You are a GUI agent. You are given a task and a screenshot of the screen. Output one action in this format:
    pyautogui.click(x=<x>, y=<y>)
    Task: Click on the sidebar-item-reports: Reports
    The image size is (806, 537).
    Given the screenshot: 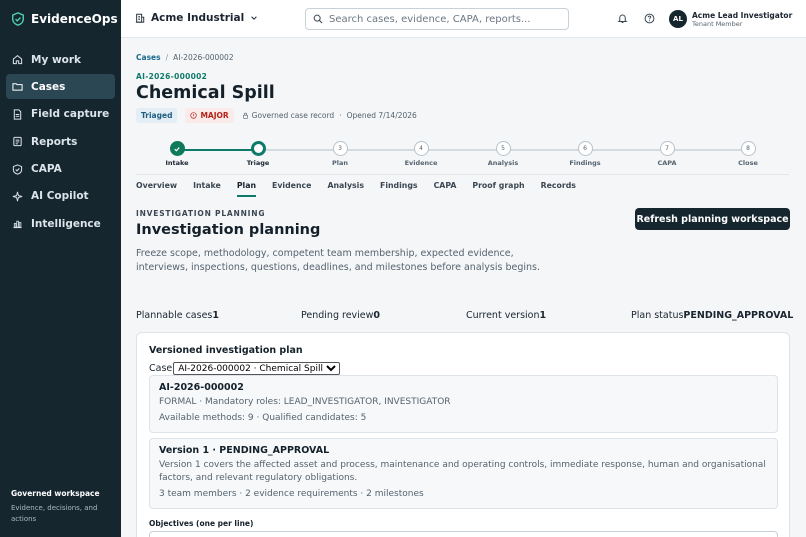 What is the action you would take?
    pyautogui.click(x=60, y=141)
    